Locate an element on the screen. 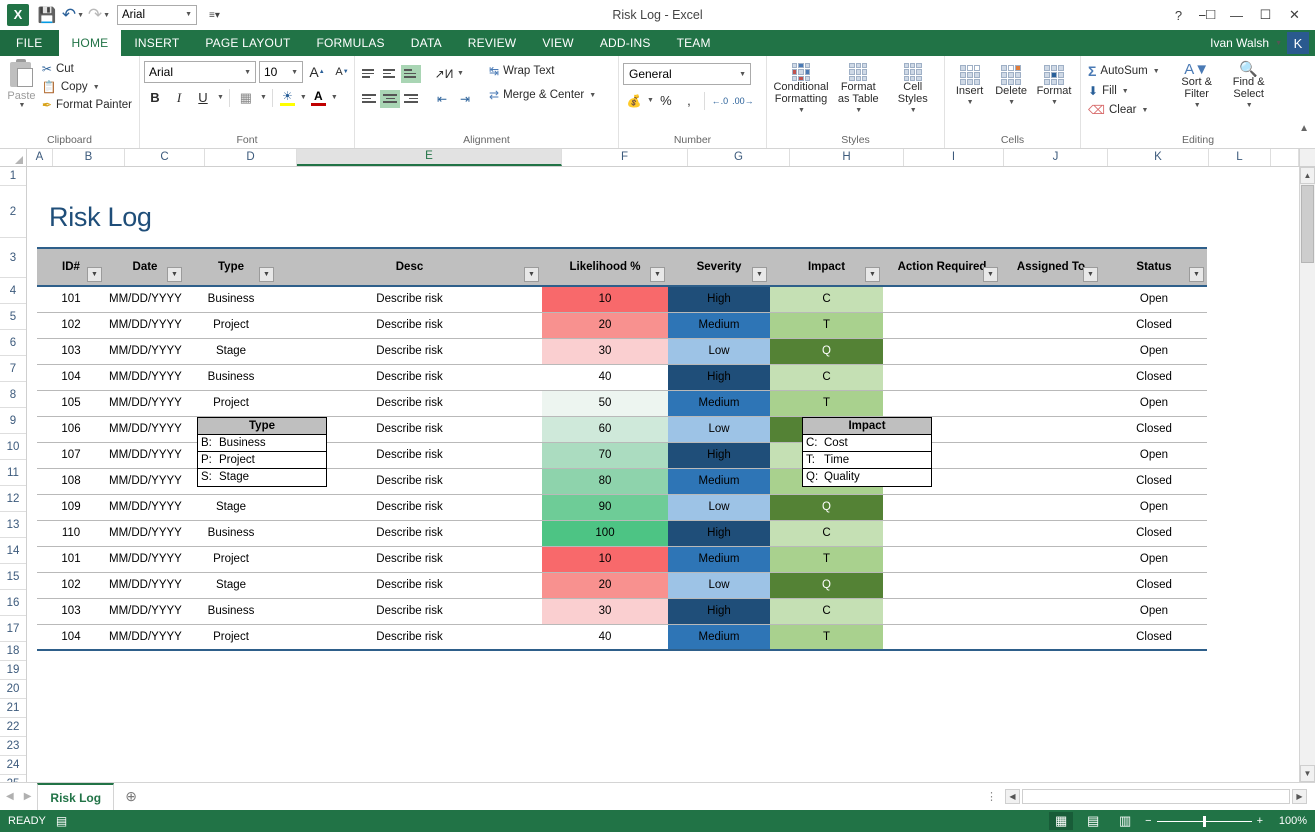  cell-likelihood: 60 is located at coordinates (605, 429).